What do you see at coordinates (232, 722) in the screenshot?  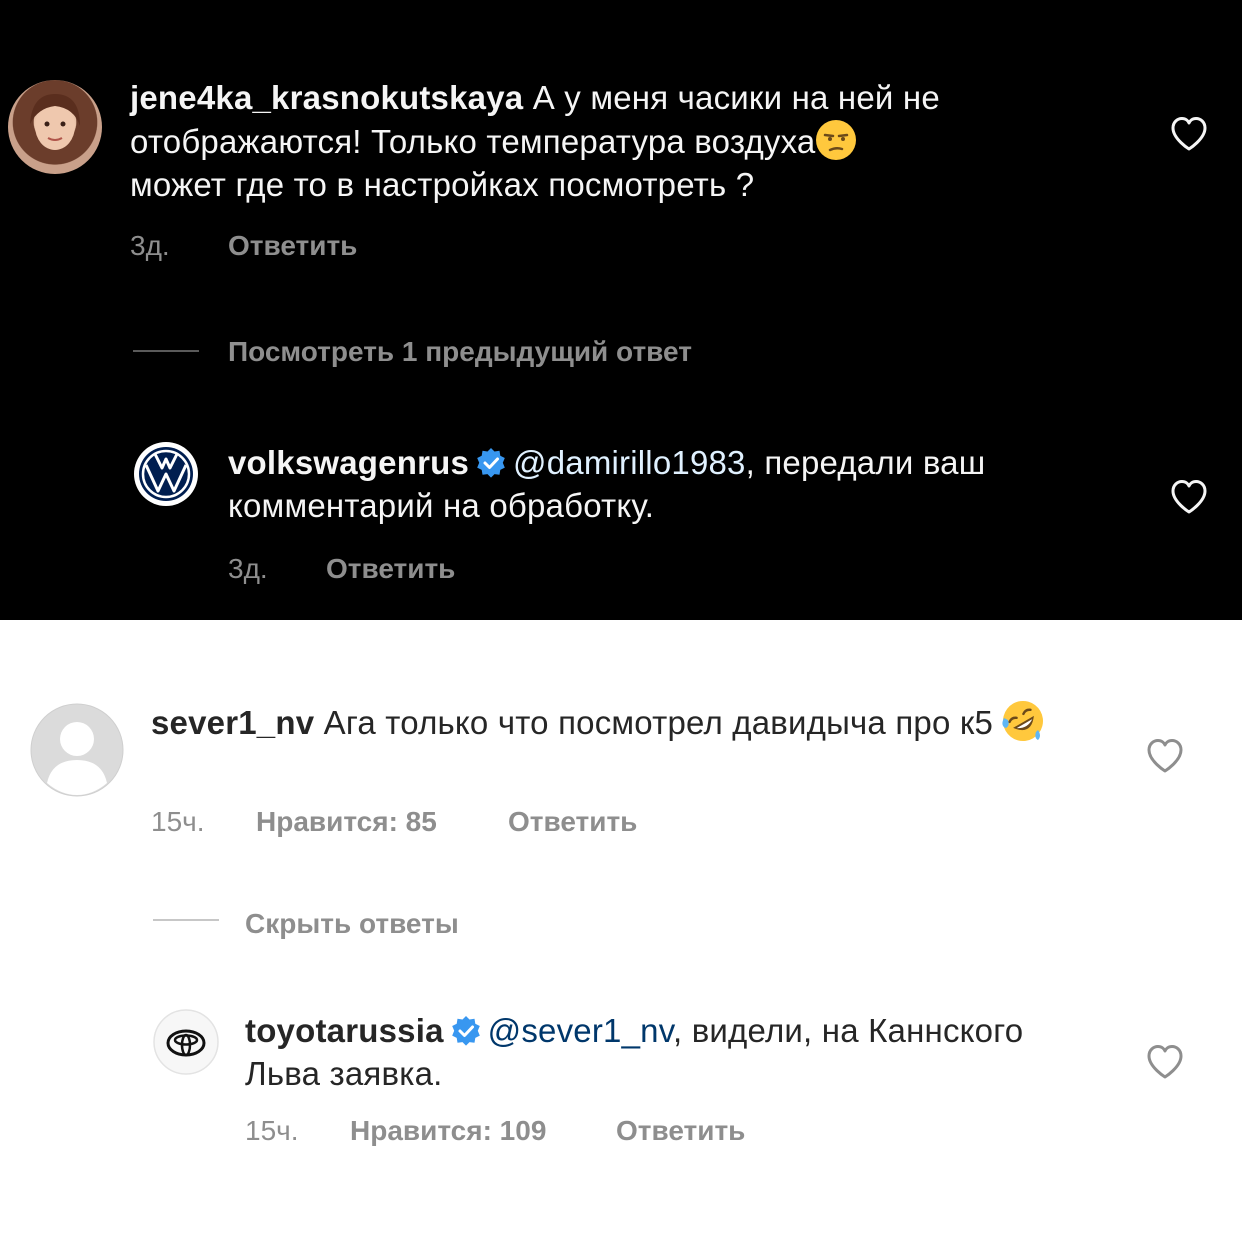 I see `comment-username: sever1_nv` at bounding box center [232, 722].